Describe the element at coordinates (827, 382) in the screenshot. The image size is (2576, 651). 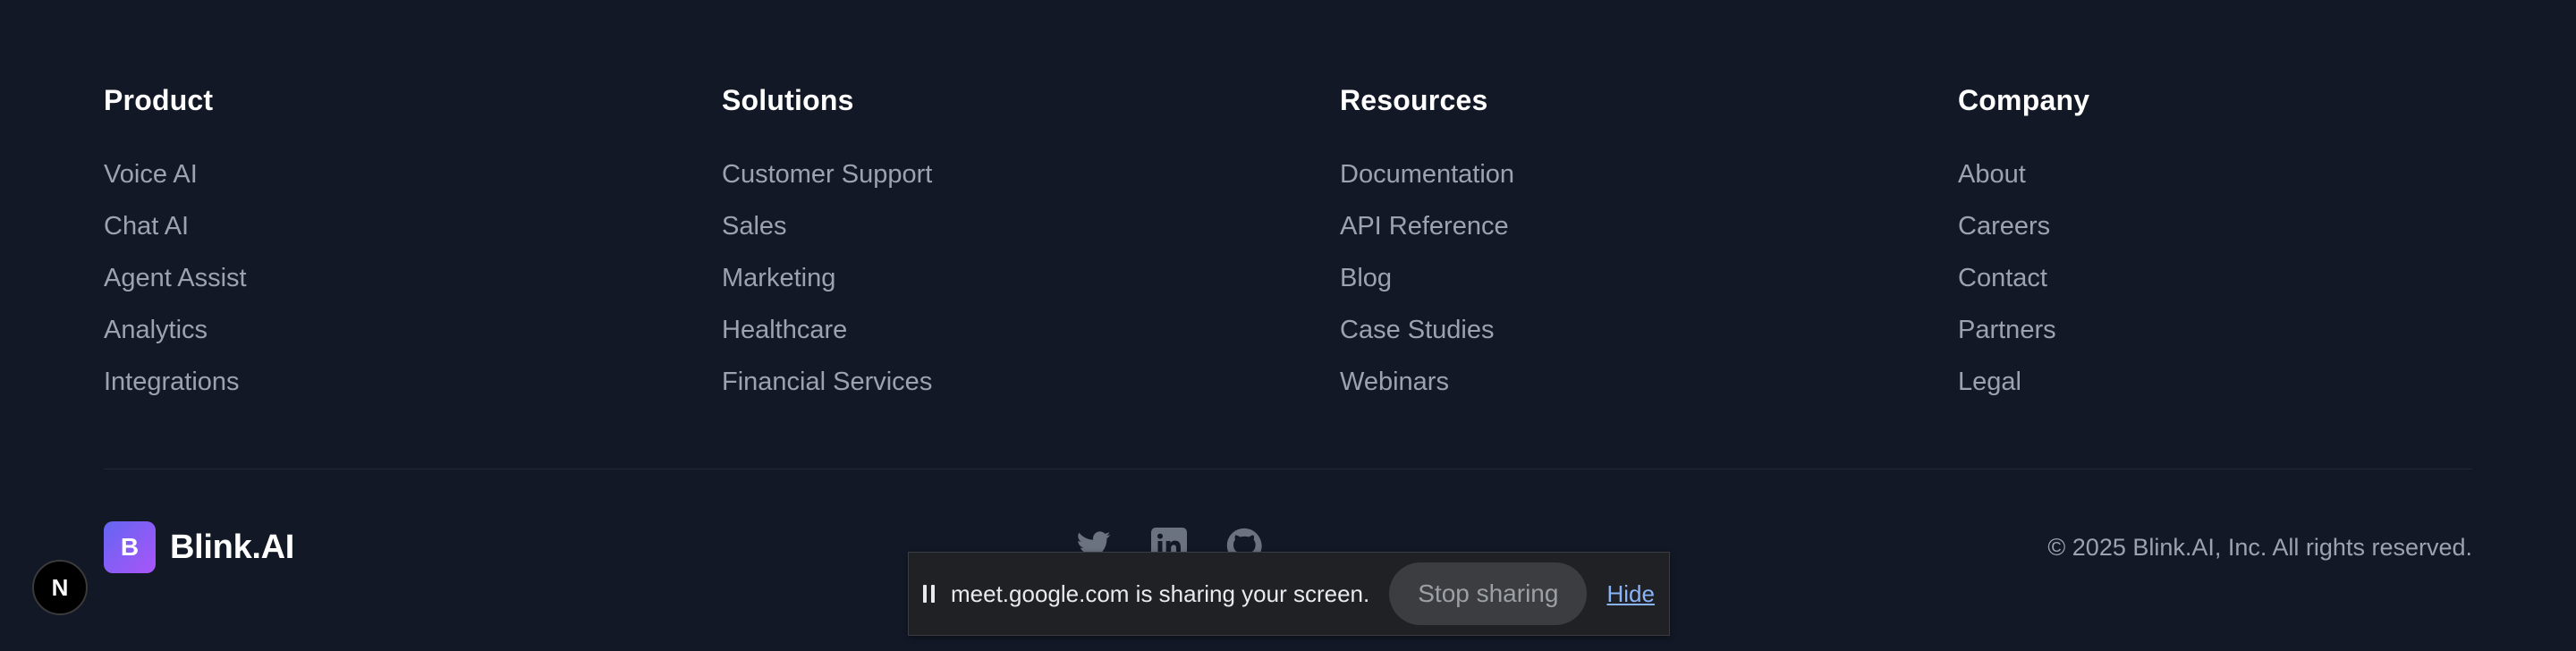
I see `footer-link-financial-services: Financial Services` at that location.